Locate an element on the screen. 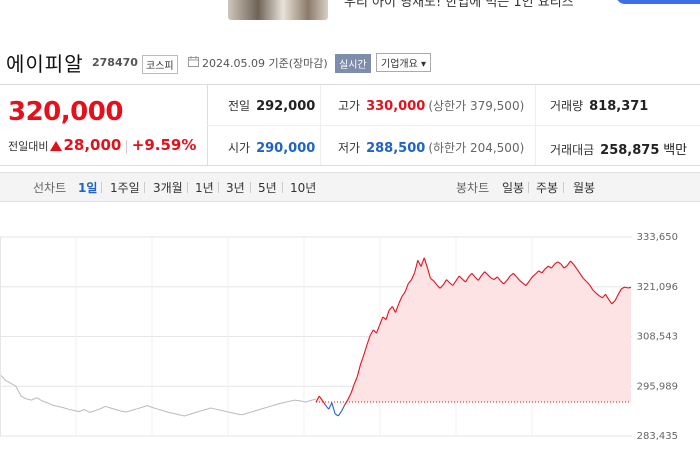 This screenshot has width=700, height=450. price-summary: 320,000 전일대비 28,000 | +9.59% is located at coordinates (104, 125).